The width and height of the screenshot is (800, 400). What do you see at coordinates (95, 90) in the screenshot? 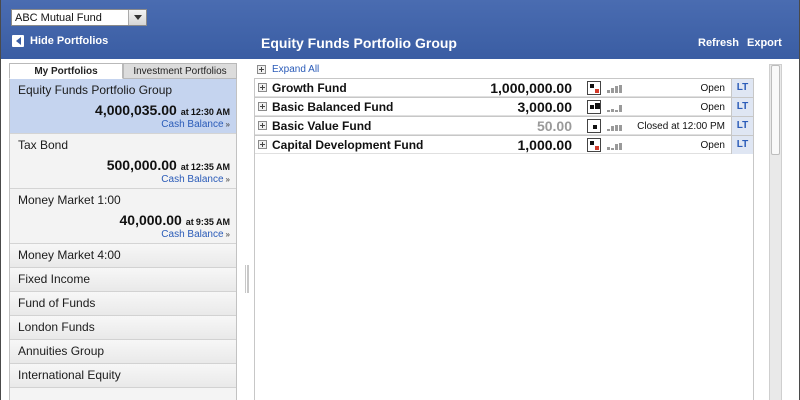
I see `portfolio-name: Equity Funds Portfolio Group` at bounding box center [95, 90].